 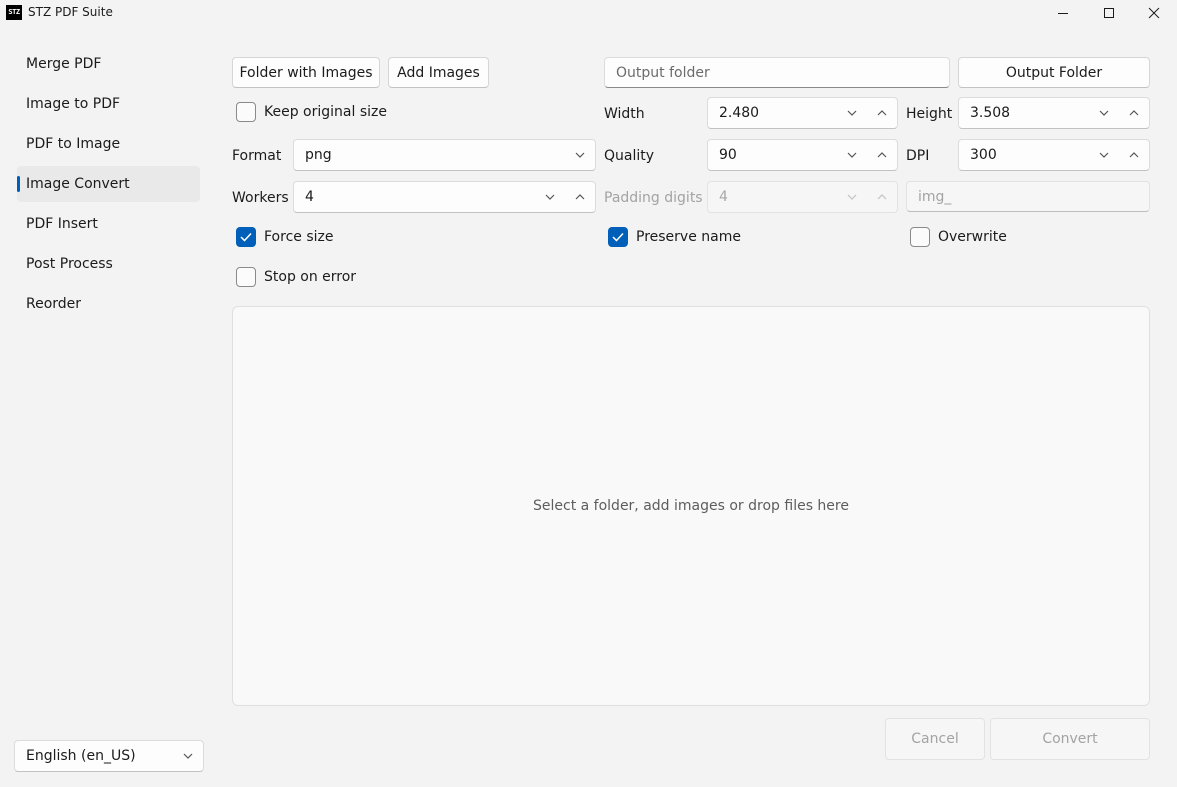 I want to click on padding-digits-value: 4, so click(x=723, y=197).